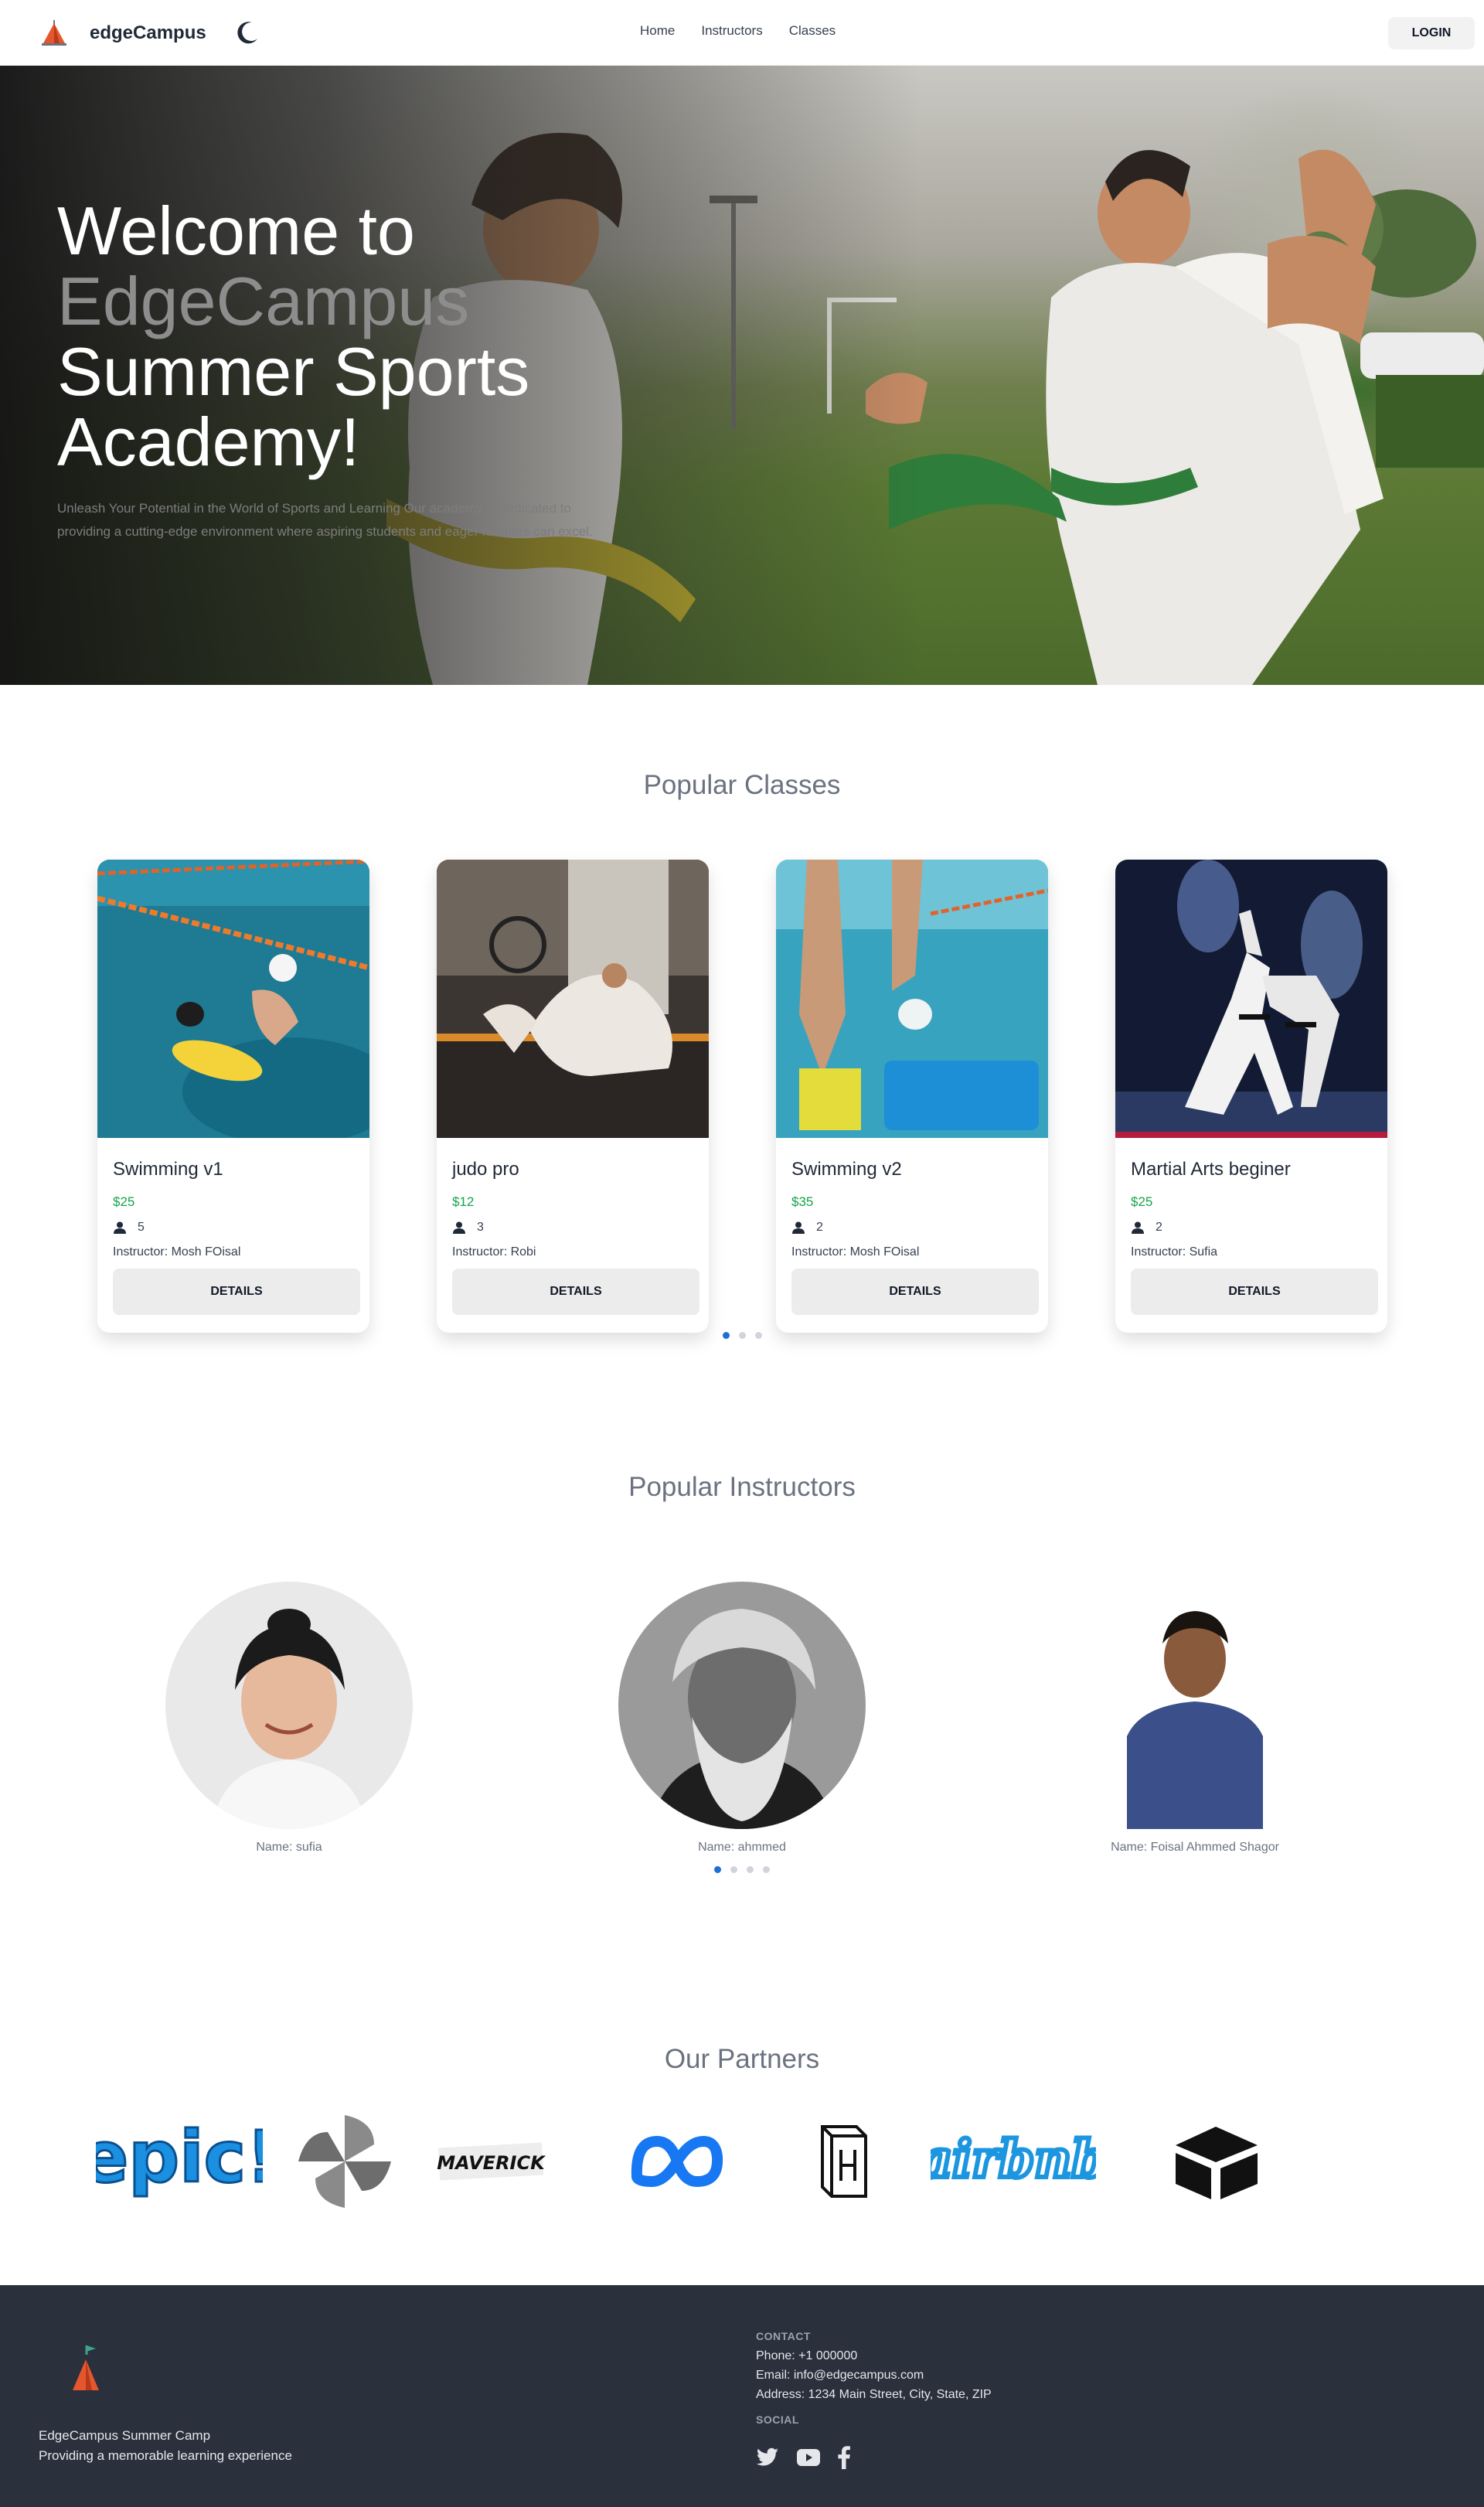  Describe the element at coordinates (742, 2059) in the screenshot. I see `our-partners-title: Our Partners` at that location.